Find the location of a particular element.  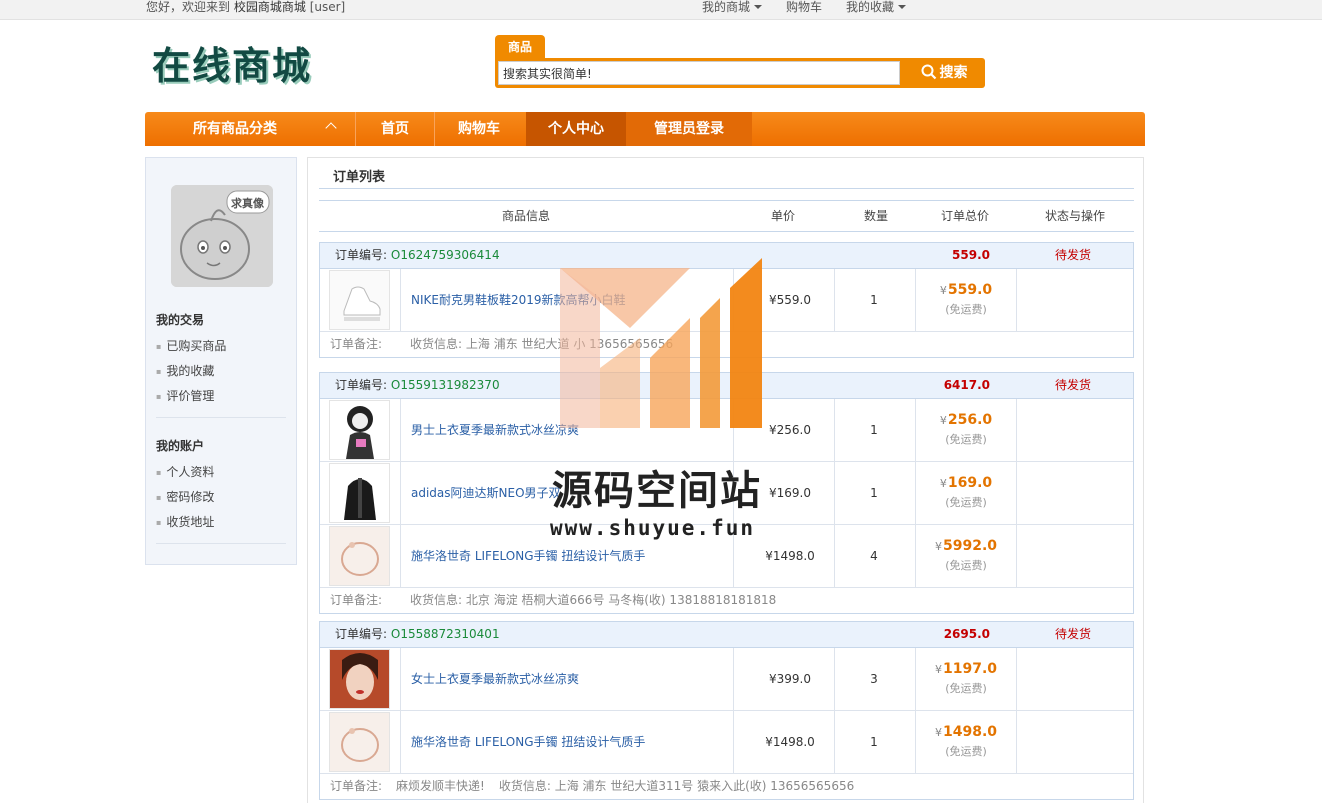

search-icon is located at coordinates (928, 72).